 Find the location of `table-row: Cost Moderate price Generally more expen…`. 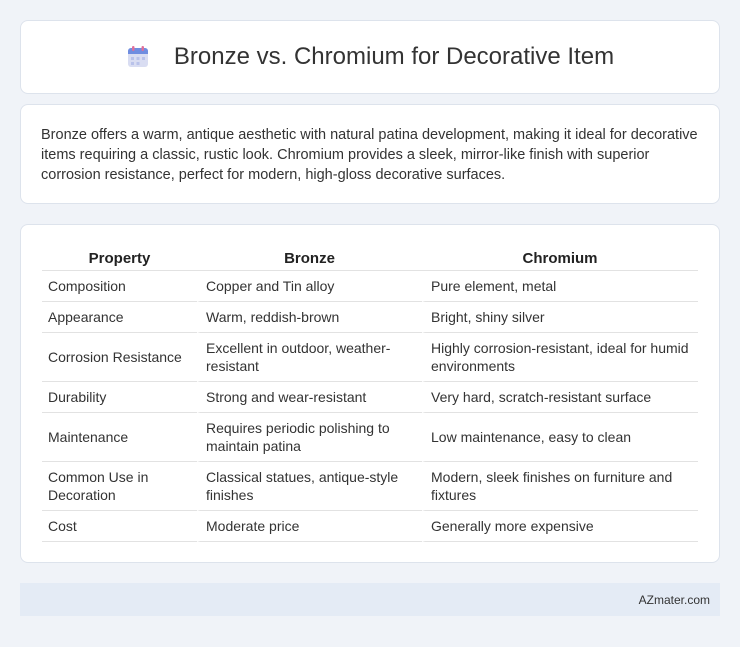

table-row: Cost Moderate price Generally more expen… is located at coordinates (370, 526).